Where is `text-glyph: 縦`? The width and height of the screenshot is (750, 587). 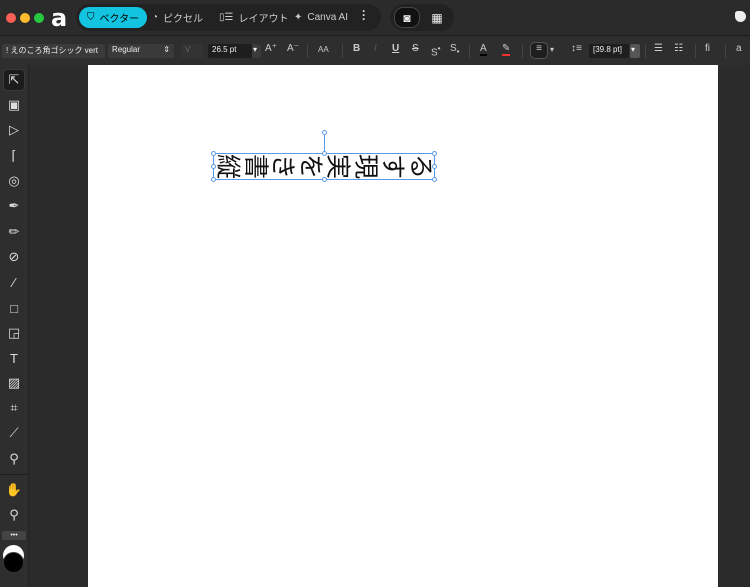 text-glyph: 縦 is located at coordinates (228, 166).